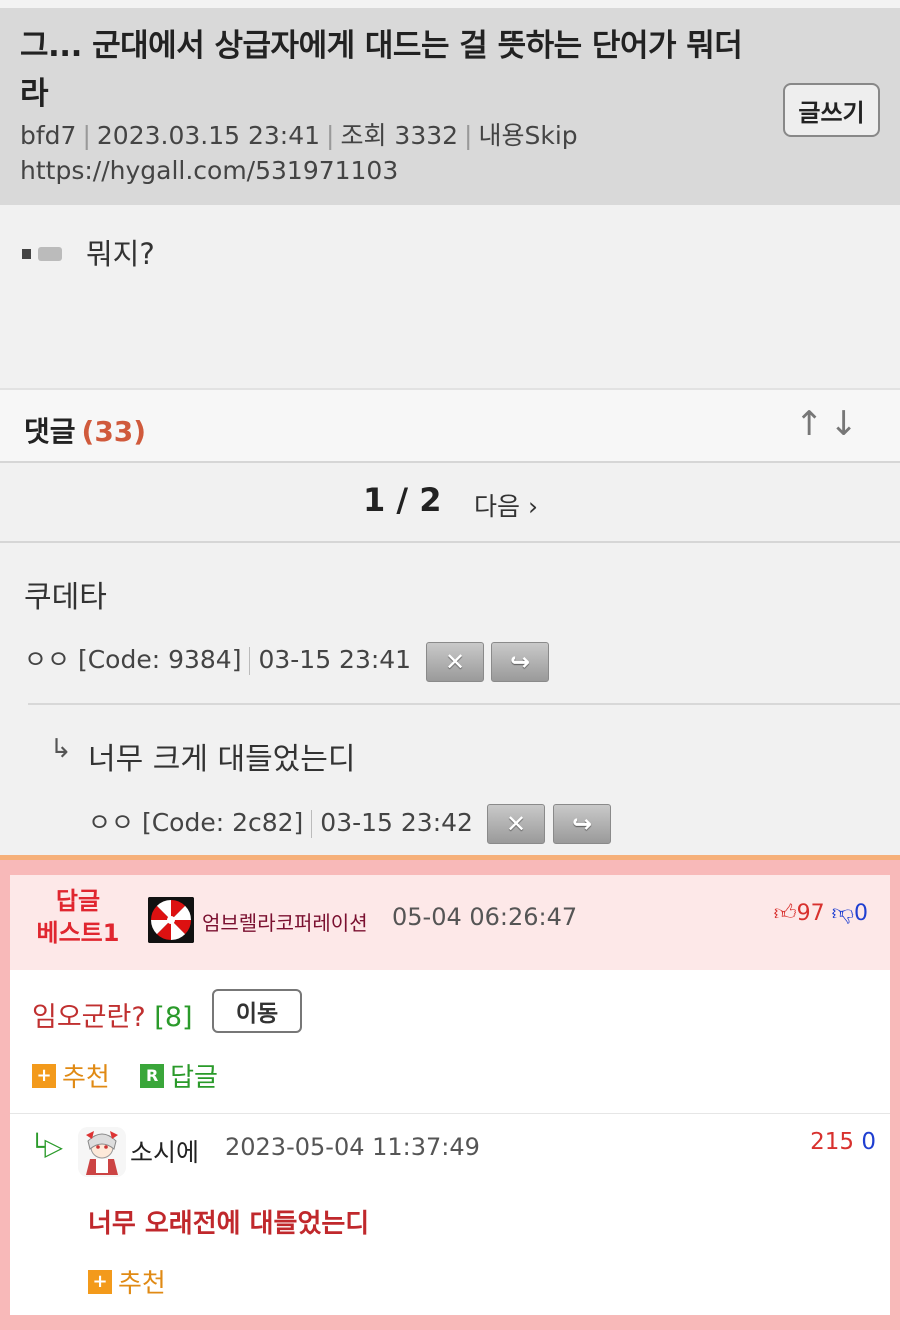 The width and height of the screenshot is (900, 1330). I want to click on sub-recommend-button: + 추천, so click(127, 1281).